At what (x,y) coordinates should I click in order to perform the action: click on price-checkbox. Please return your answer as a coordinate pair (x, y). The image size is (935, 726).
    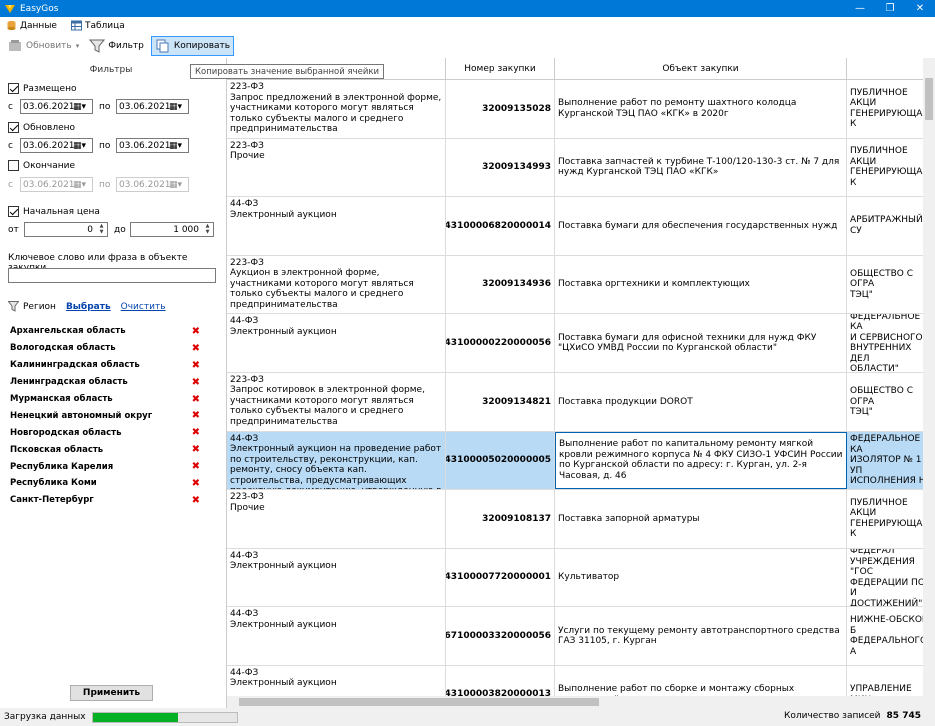
    Looking at the image, I should click on (13, 211).